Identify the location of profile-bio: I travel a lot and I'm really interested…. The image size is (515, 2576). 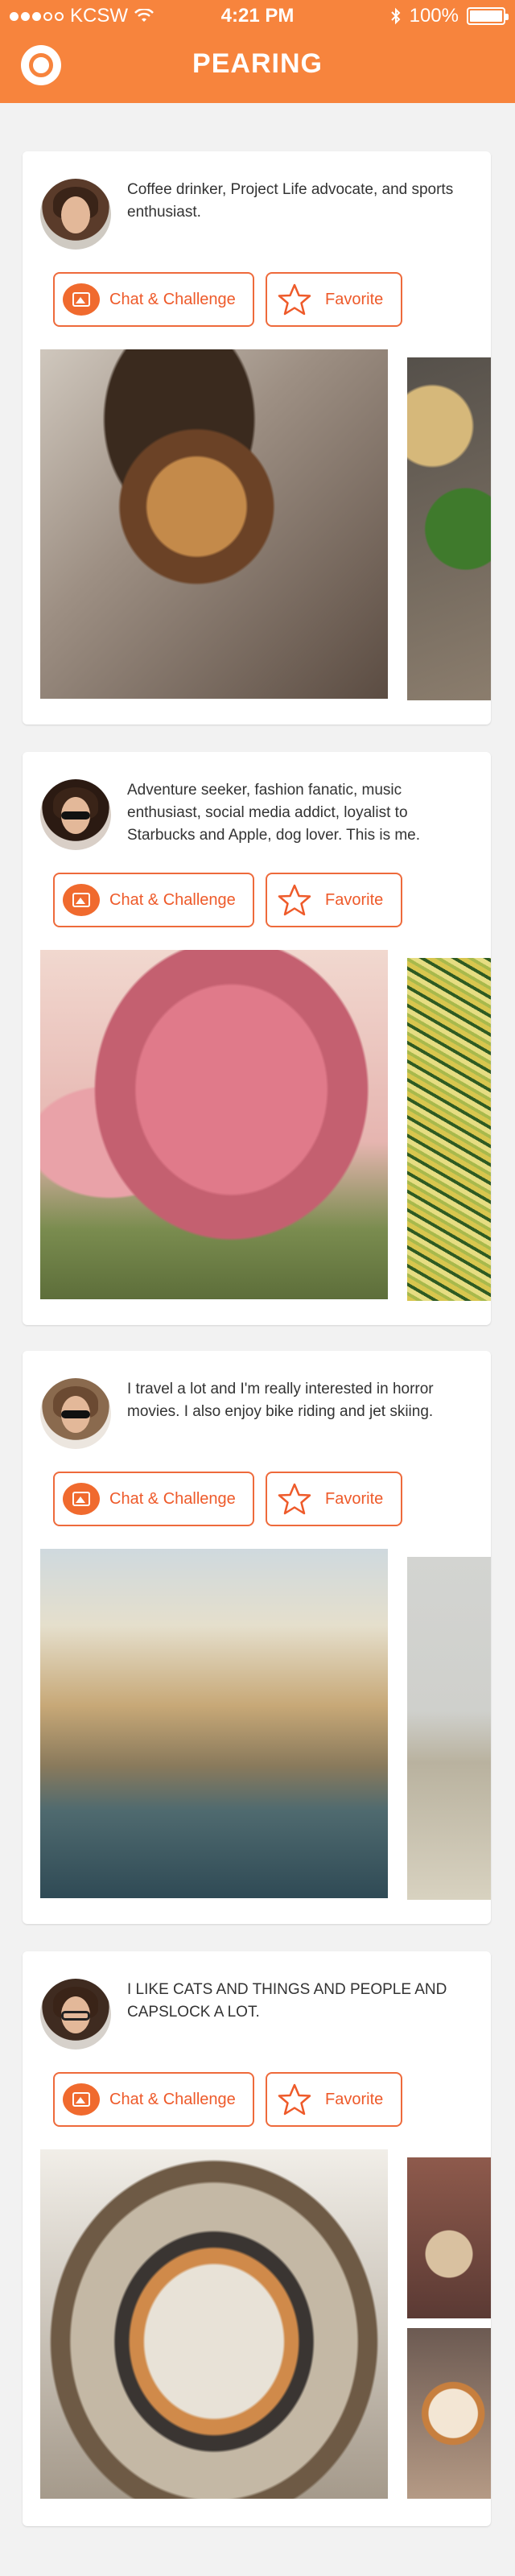
(280, 1400).